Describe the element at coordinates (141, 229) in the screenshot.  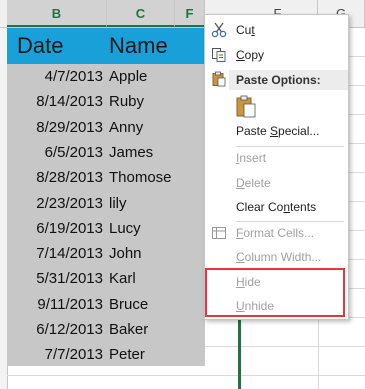
I see `name-cell: Lucy` at that location.